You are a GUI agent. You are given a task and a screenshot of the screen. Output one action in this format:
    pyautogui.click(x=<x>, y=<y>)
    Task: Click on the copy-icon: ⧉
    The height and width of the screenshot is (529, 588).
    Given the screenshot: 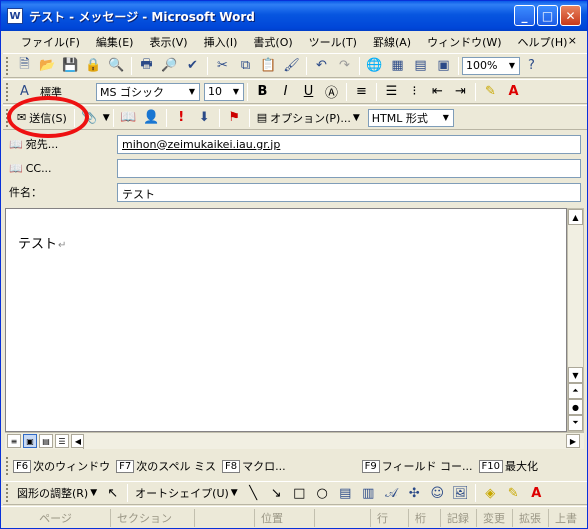 What is the action you would take?
    pyautogui.click(x=245, y=66)
    